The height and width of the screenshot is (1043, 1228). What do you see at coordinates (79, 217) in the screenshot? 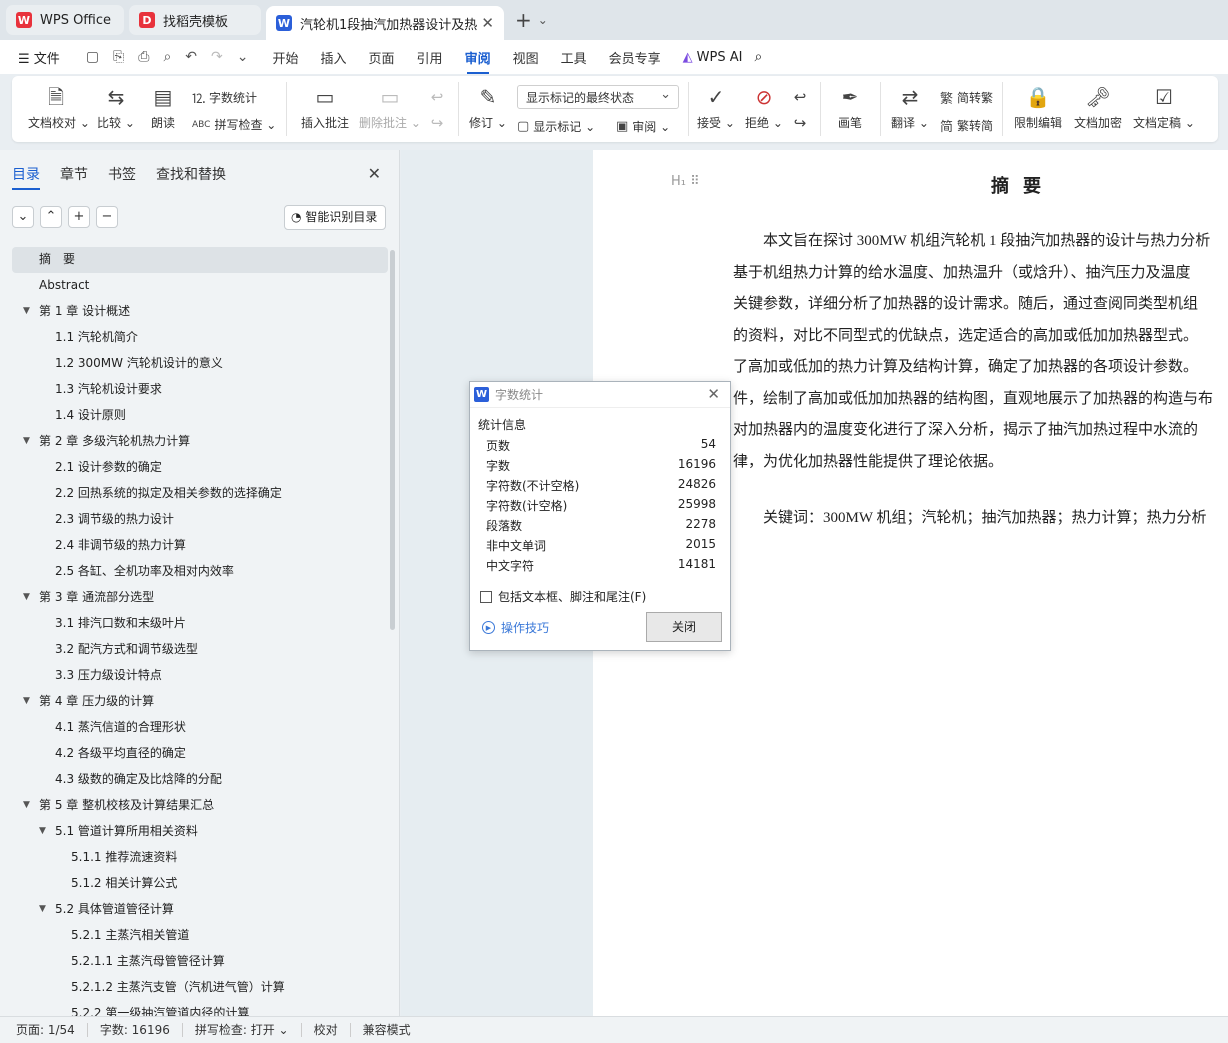
I see `add-heading-icon: +` at bounding box center [79, 217].